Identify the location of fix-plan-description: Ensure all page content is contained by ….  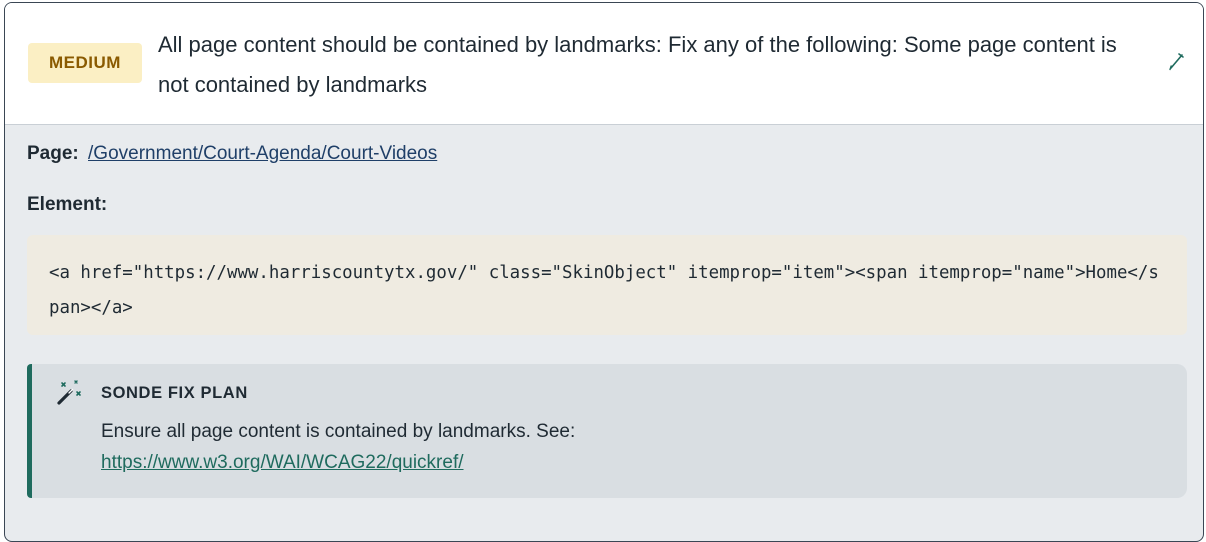
(338, 431).